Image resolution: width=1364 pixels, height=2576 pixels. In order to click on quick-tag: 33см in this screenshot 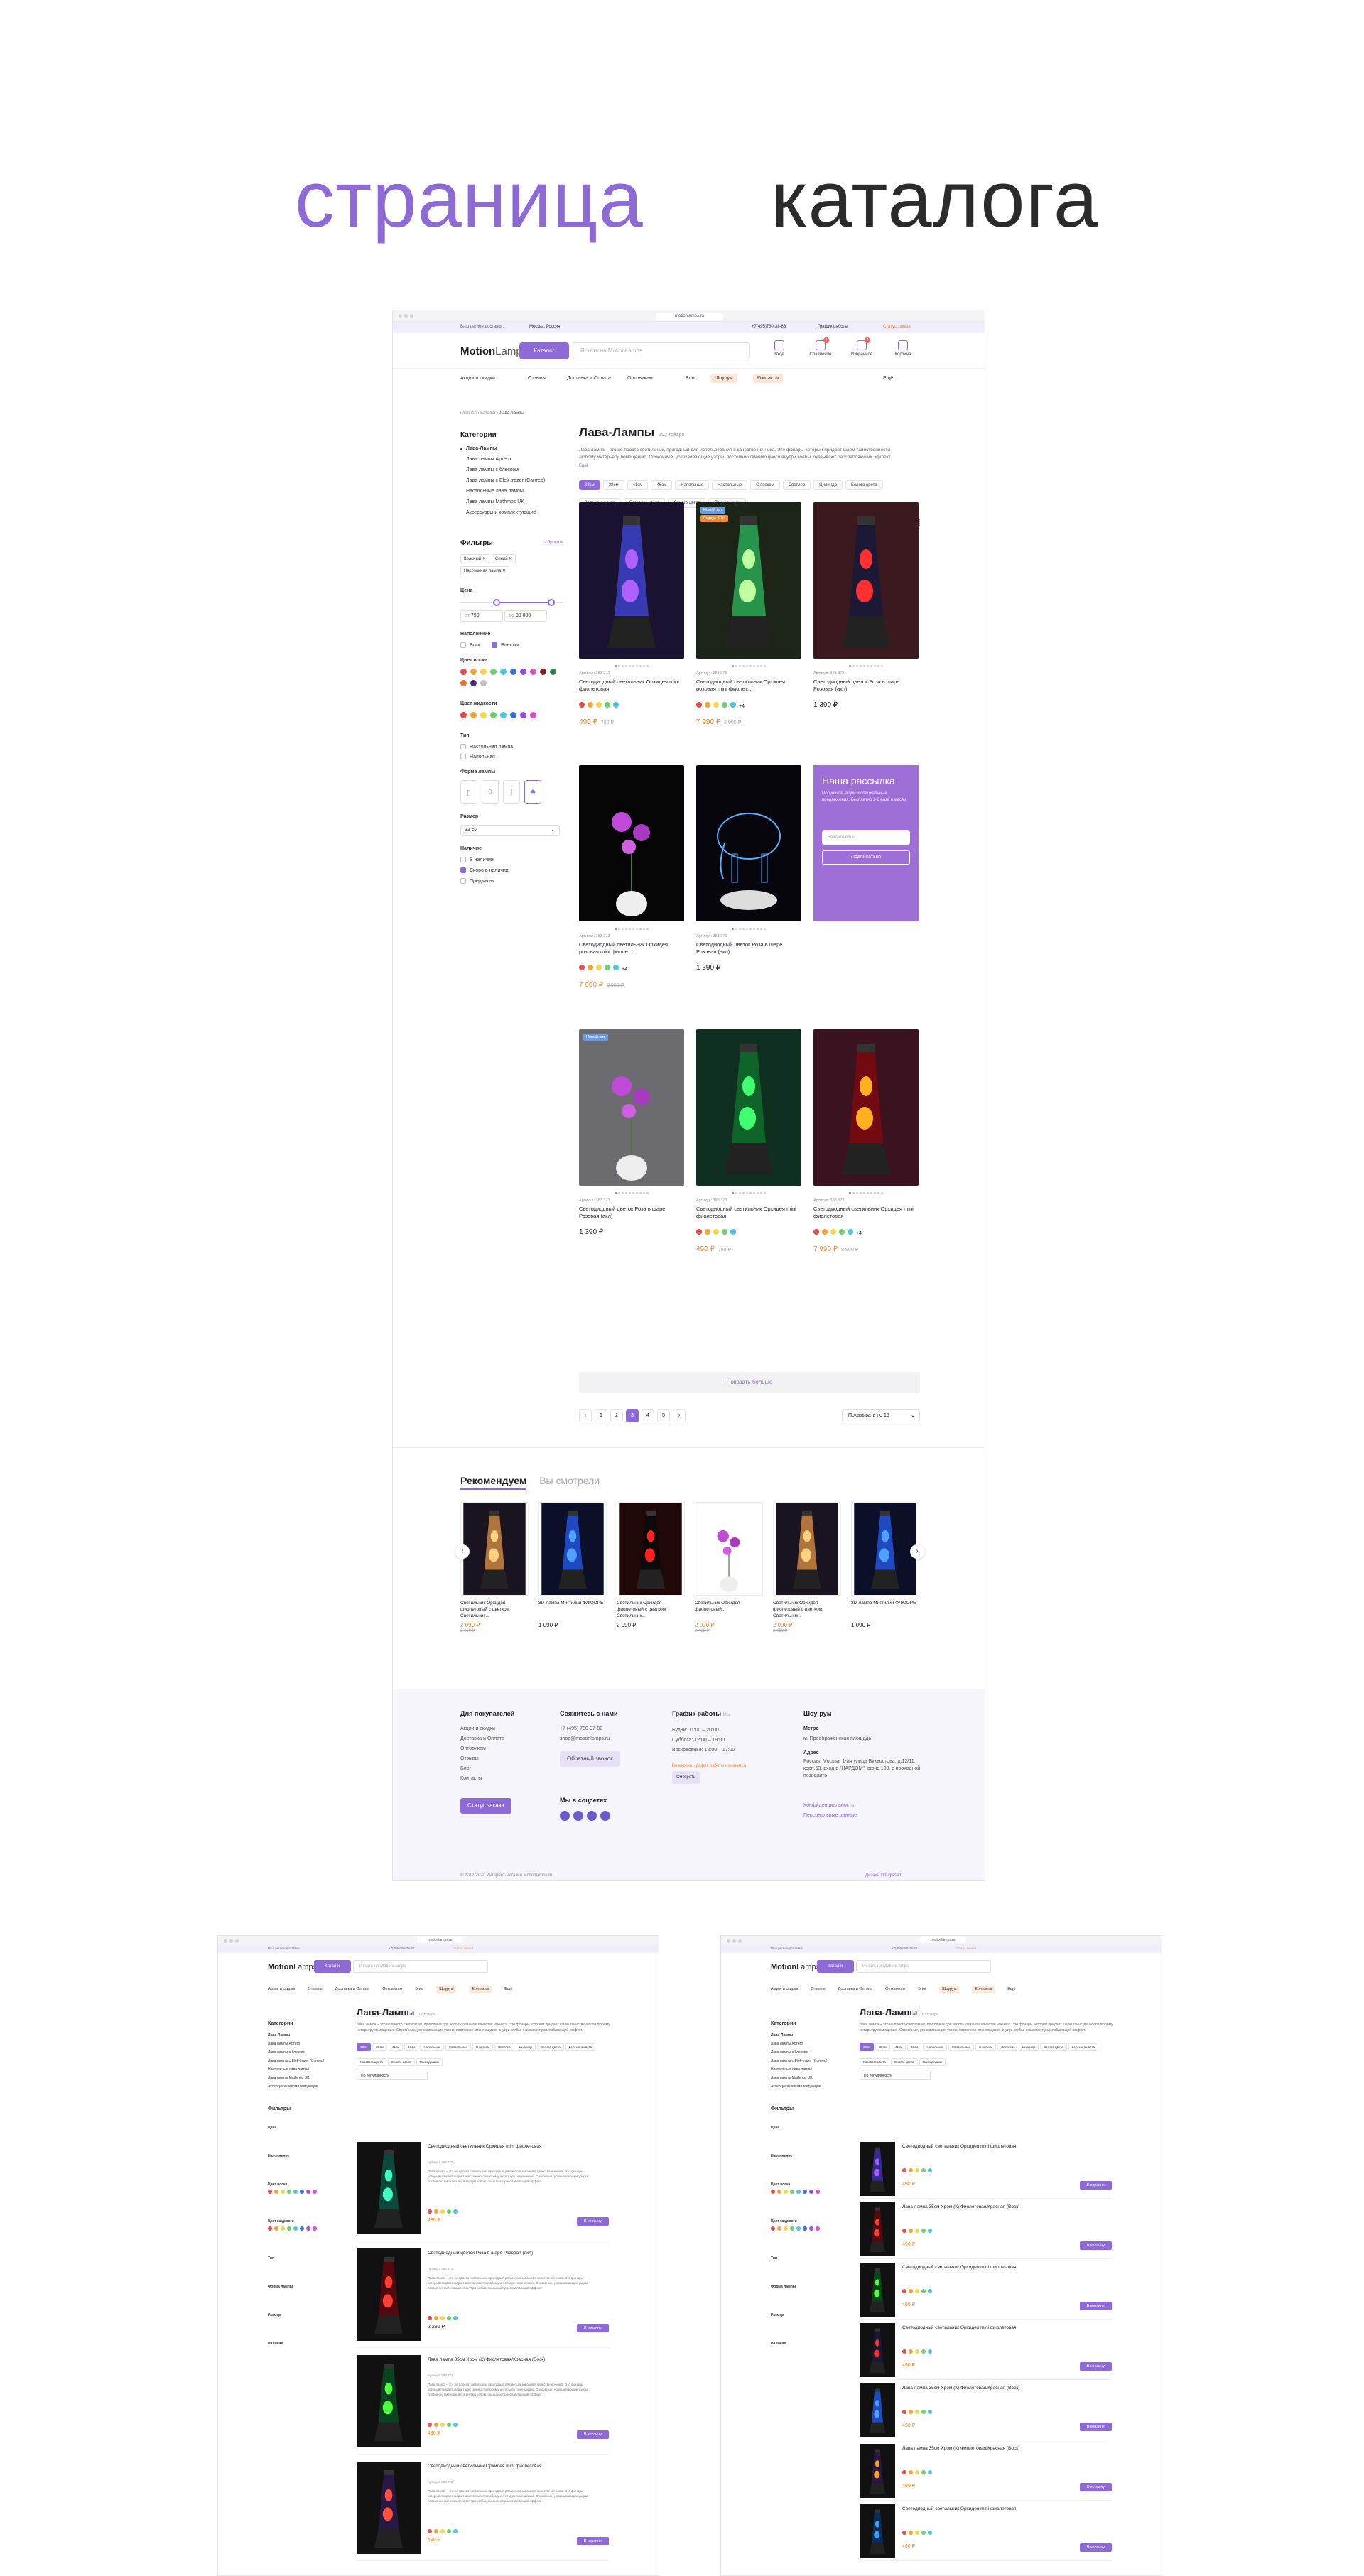, I will do `click(365, 2047)`.